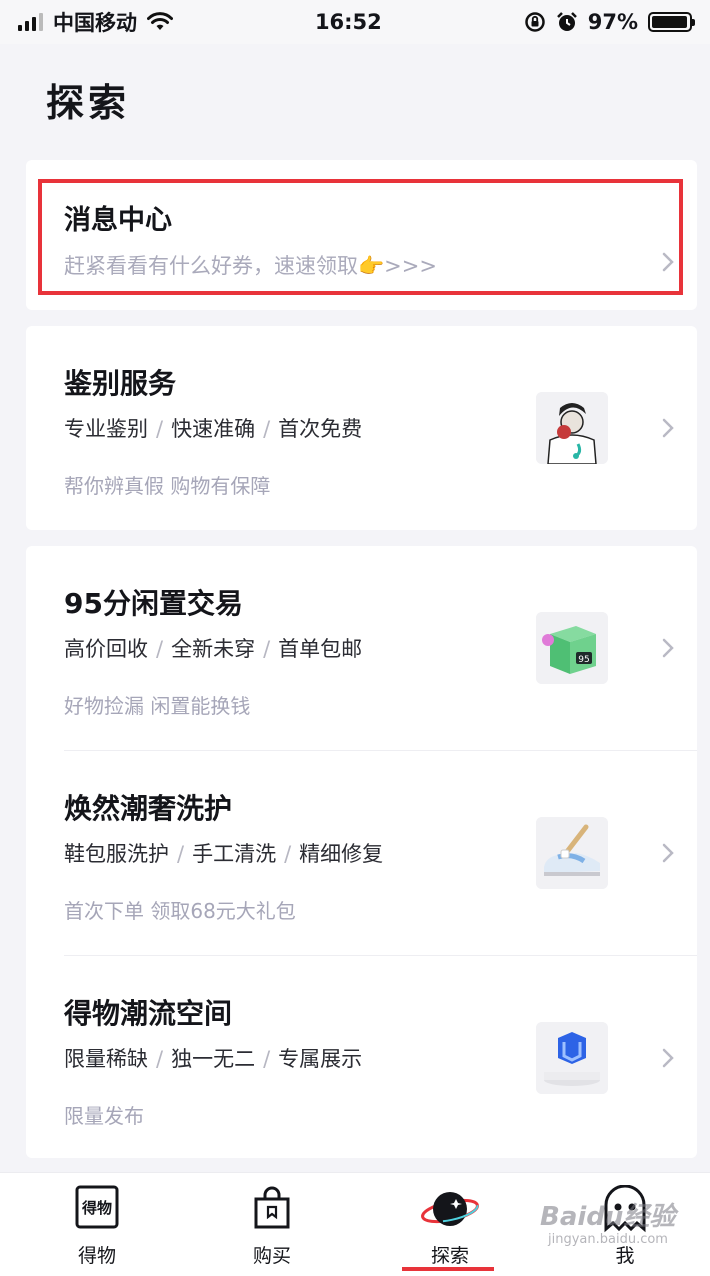  What do you see at coordinates (106, 429) in the screenshot?
I see `service-tag: 专业鉴别` at bounding box center [106, 429].